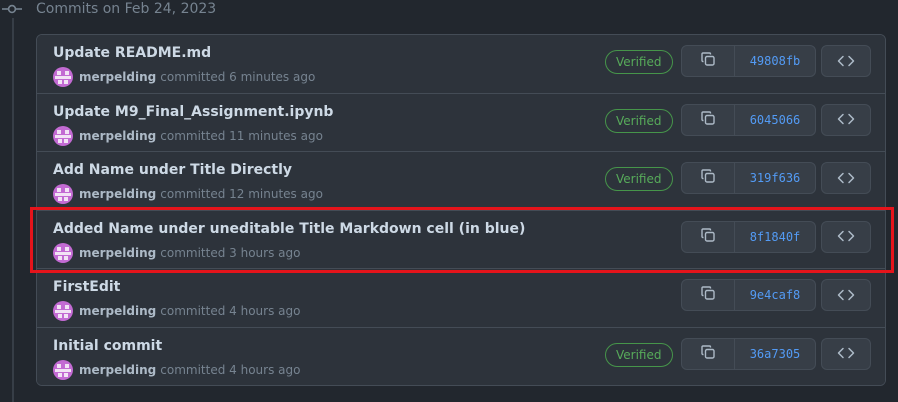 The width and height of the screenshot is (898, 402). I want to click on commit-message: Update M9_Final_Assignment.ipynb, so click(193, 112).